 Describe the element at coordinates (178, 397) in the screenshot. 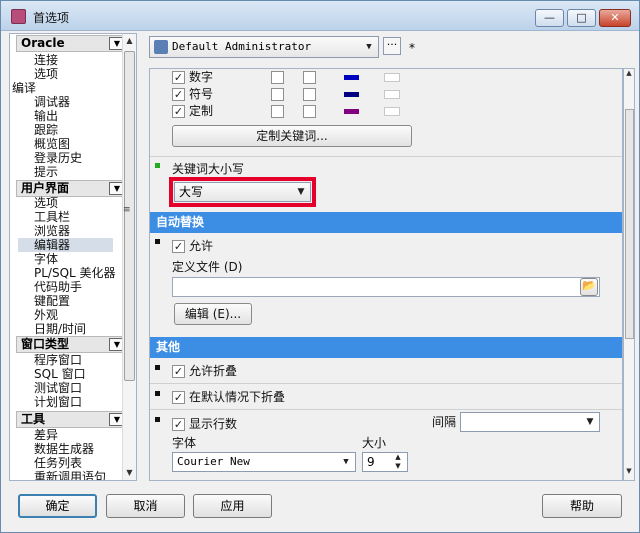

I see `checkbox-fold-default: ✓` at that location.